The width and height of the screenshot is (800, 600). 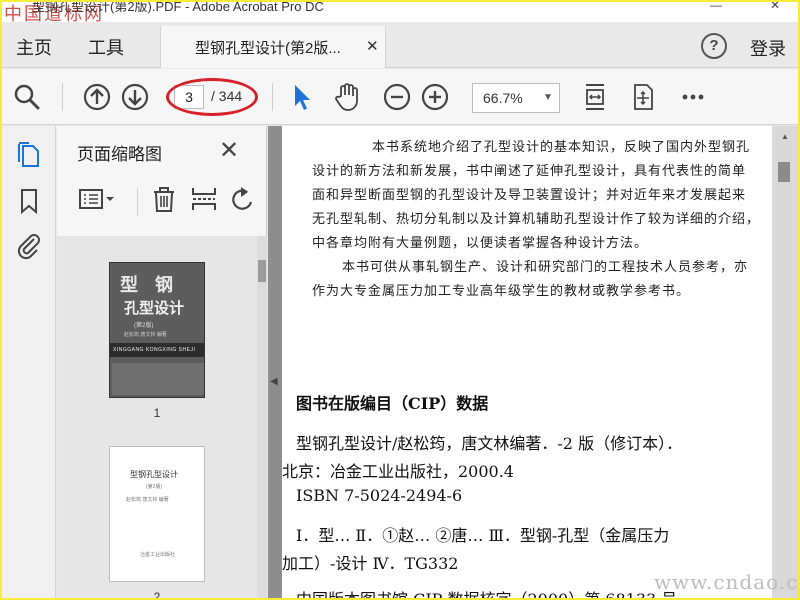 What do you see at coordinates (716, 7) in the screenshot?
I see `minimize-button: —` at bounding box center [716, 7].